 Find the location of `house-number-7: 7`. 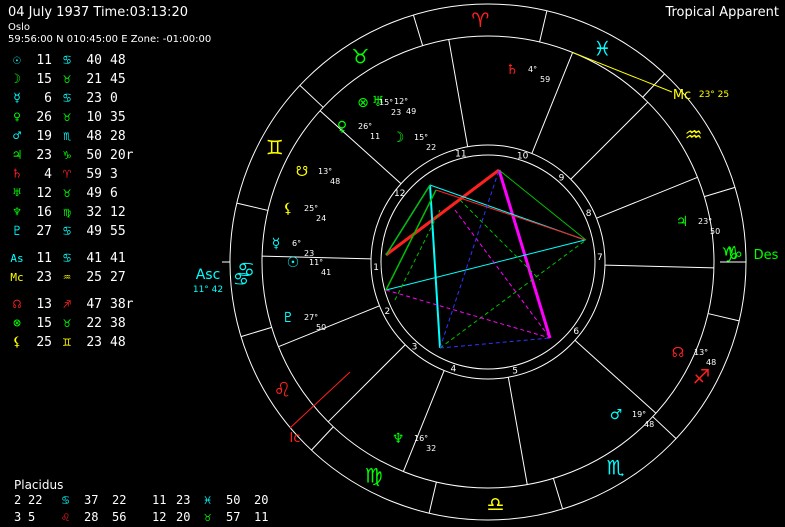

house-number-7: 7 is located at coordinates (600, 258).